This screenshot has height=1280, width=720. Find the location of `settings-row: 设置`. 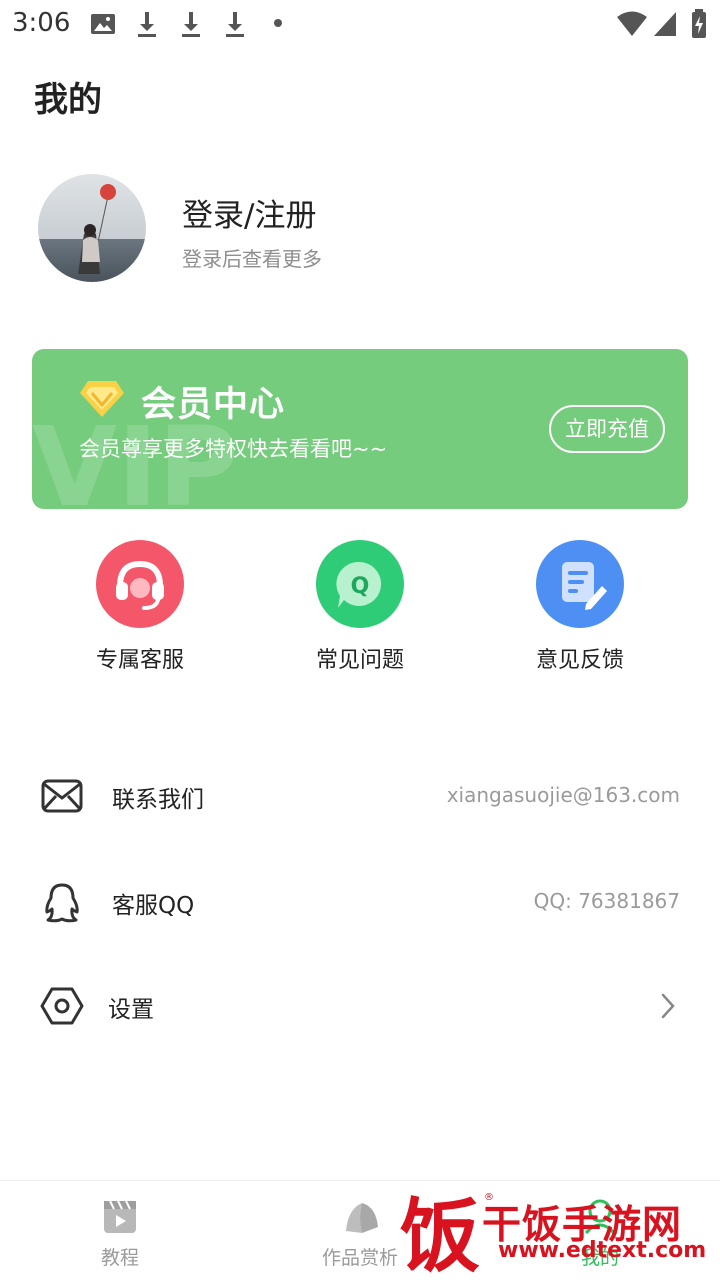

settings-row: 设置 is located at coordinates (360, 1006).